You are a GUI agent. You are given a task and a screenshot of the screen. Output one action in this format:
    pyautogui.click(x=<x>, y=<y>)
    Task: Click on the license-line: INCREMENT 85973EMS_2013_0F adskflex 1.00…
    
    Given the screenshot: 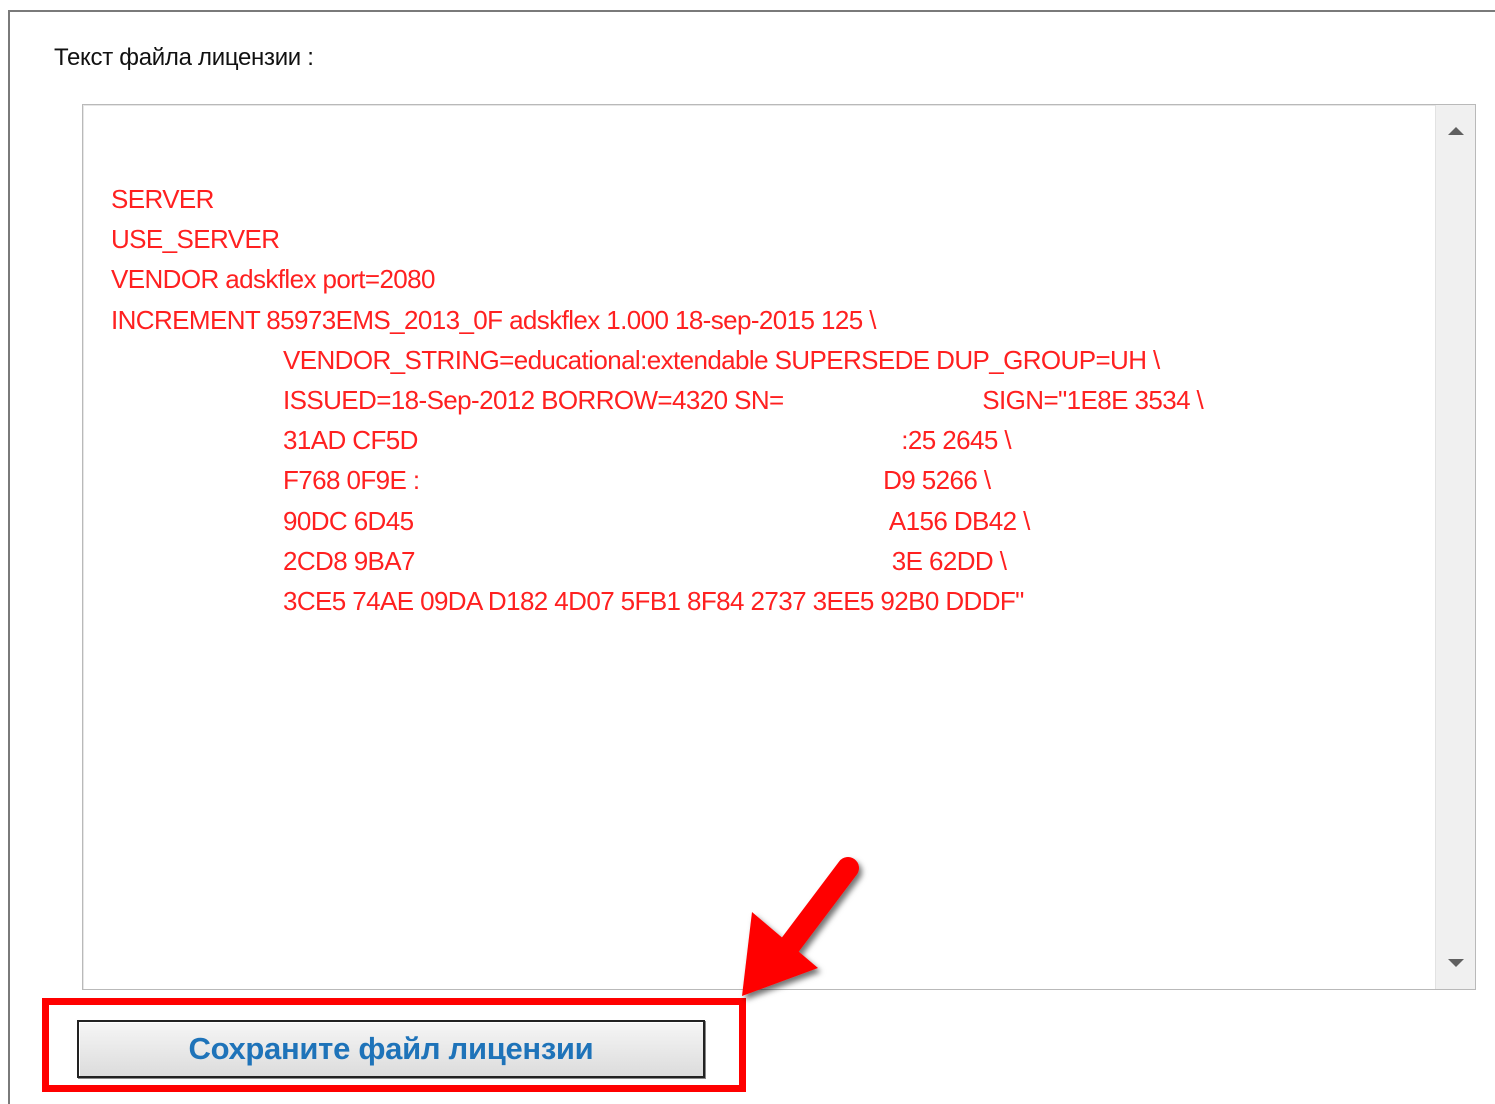 What is the action you would take?
    pyautogui.click(x=493, y=319)
    